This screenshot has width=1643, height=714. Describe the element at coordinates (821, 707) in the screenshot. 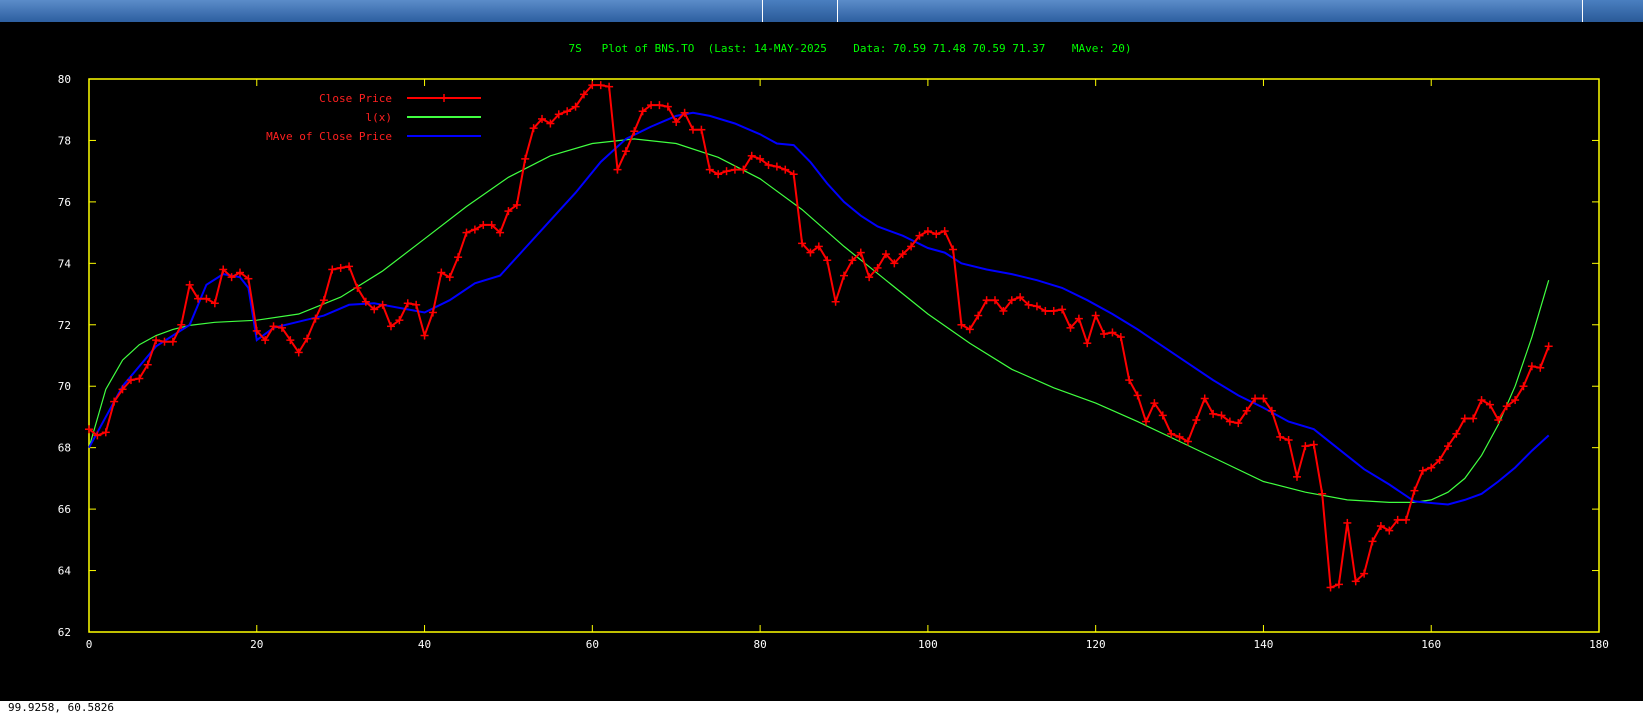

I see `status-bar: 99.9258, 60.5826` at that location.